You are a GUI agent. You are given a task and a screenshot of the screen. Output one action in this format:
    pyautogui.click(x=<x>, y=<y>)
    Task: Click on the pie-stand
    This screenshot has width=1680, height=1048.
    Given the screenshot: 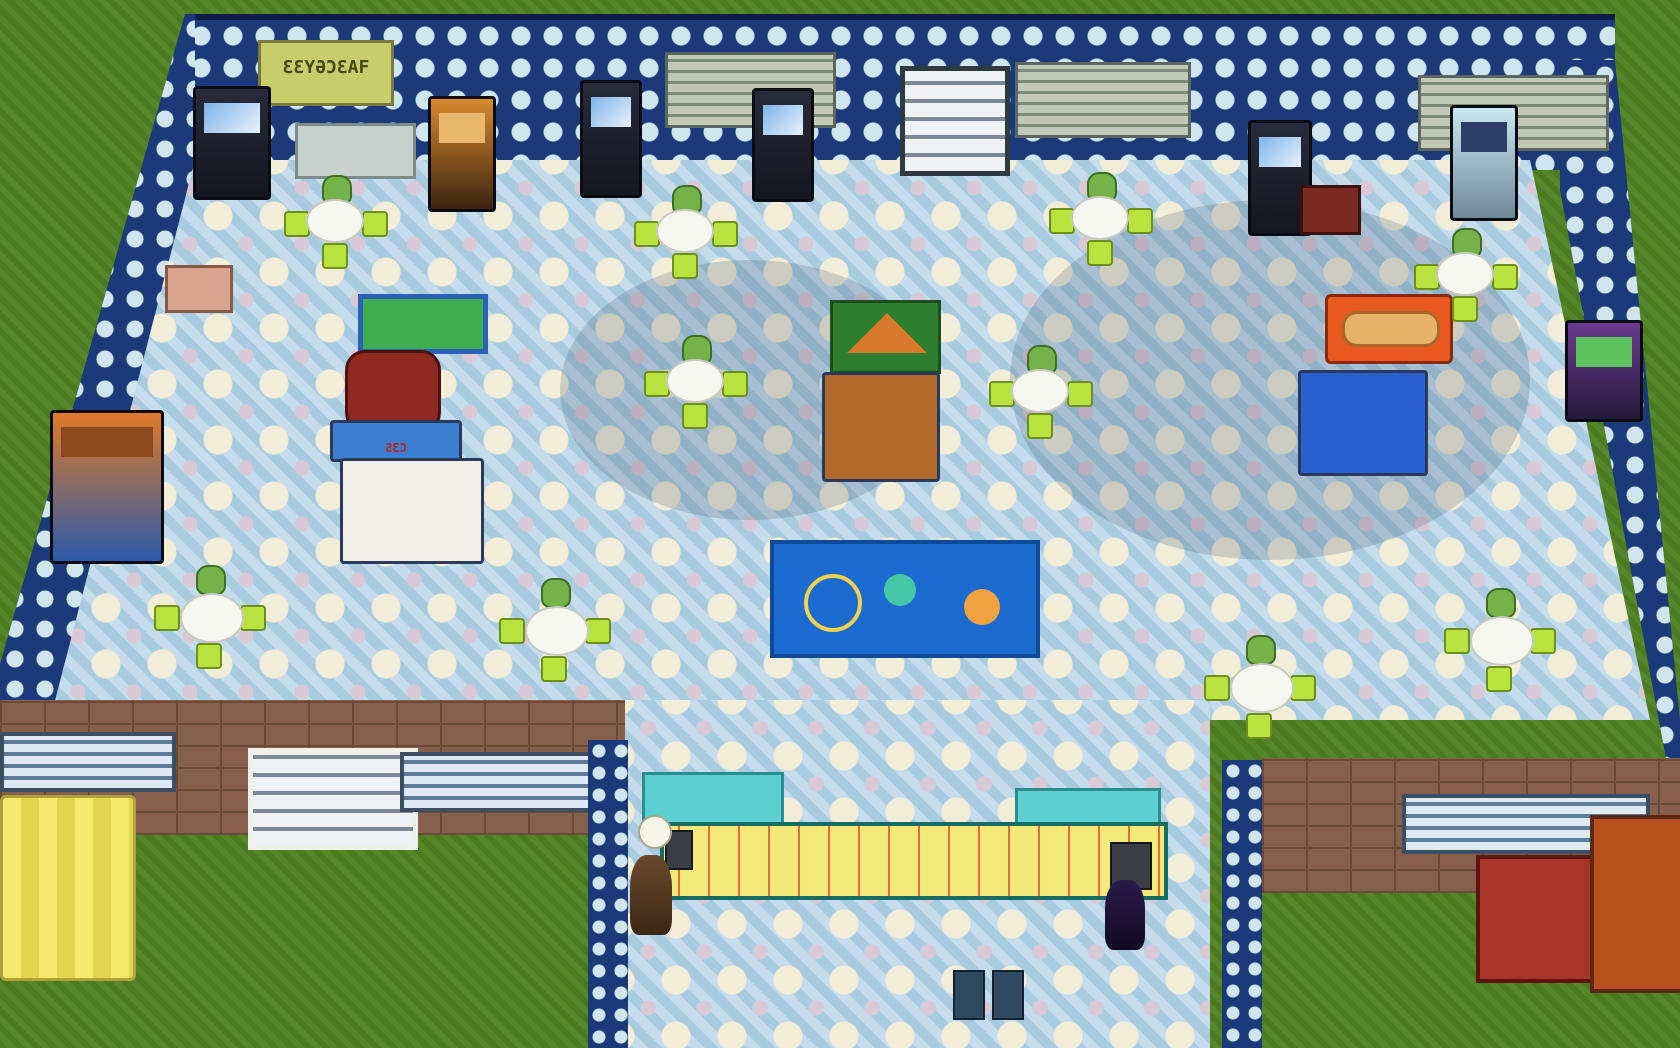 What is the action you would take?
    pyautogui.click(x=881, y=427)
    